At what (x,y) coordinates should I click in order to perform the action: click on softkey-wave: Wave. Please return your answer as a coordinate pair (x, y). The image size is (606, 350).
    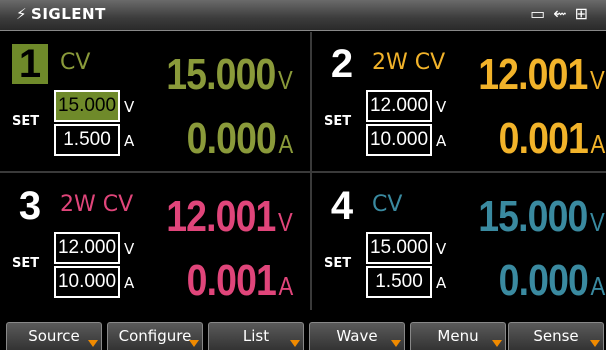
    Looking at the image, I should click on (357, 336).